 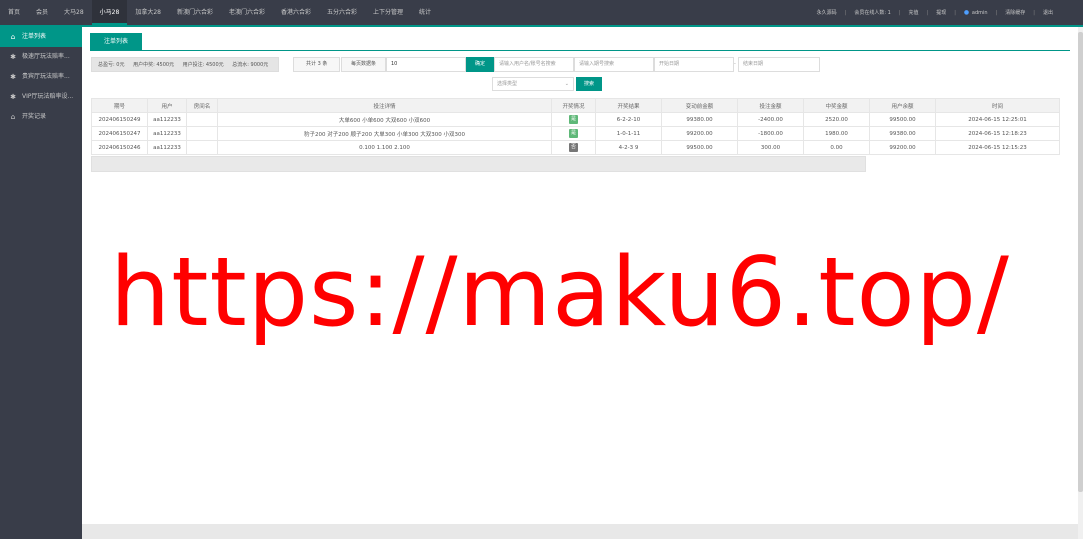 What do you see at coordinates (13, 37) in the screenshot?
I see `home-icon: ⌂` at bounding box center [13, 37].